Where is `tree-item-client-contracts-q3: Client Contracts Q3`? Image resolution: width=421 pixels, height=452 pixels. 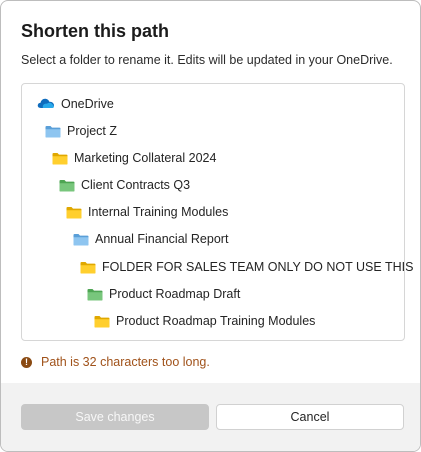
tree-item-client-contracts-q3: Client Contracts Q3 is located at coordinates (124, 185).